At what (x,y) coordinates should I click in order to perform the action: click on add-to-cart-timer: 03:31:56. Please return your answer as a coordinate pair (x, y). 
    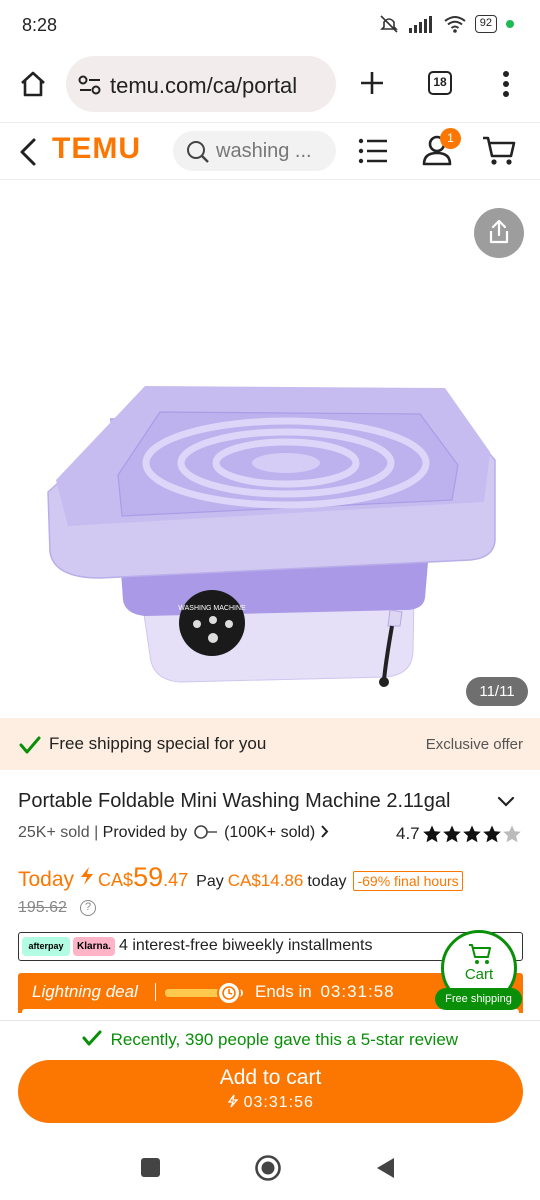
    Looking at the image, I should click on (270, 1103).